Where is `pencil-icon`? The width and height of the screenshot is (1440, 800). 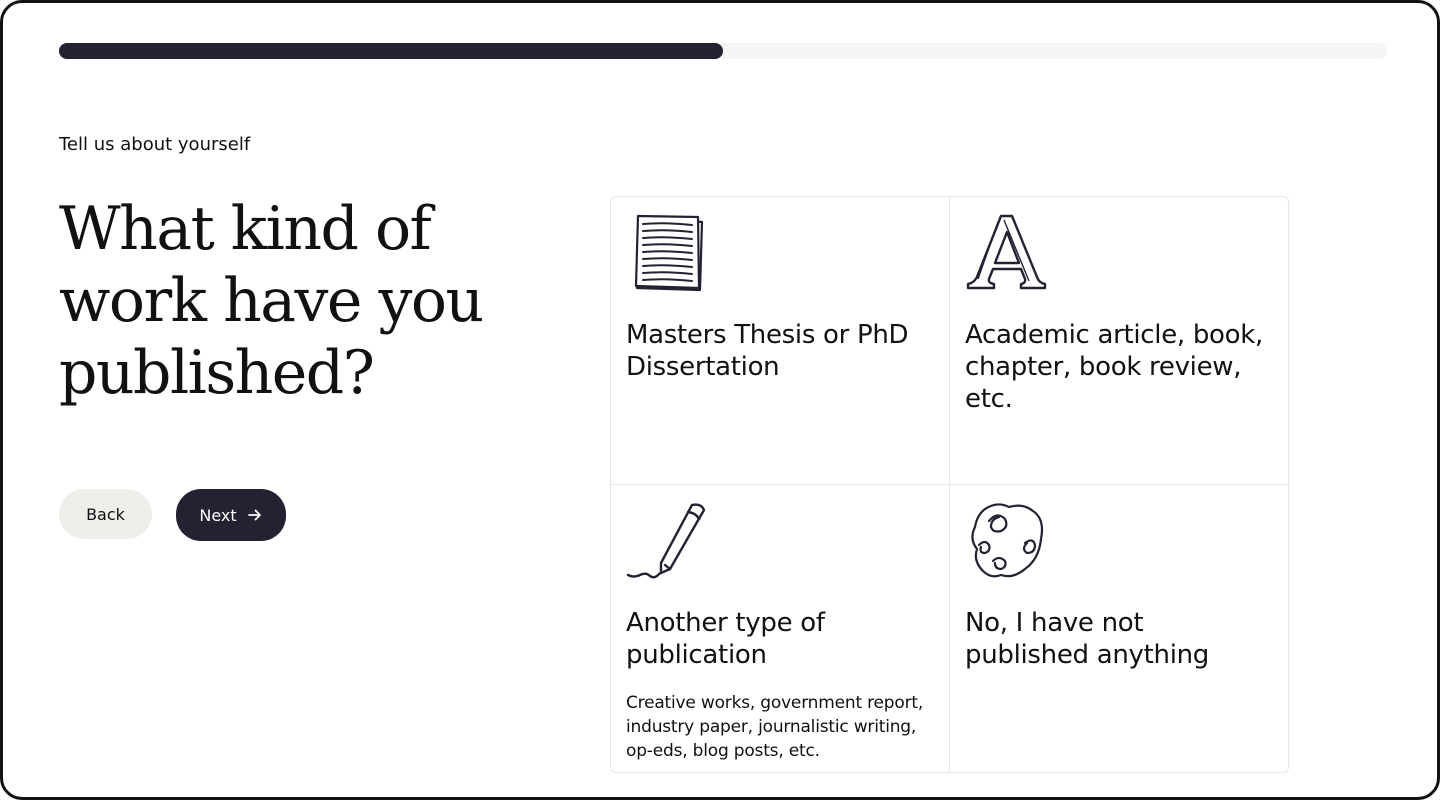
pencil-icon is located at coordinates (666, 541).